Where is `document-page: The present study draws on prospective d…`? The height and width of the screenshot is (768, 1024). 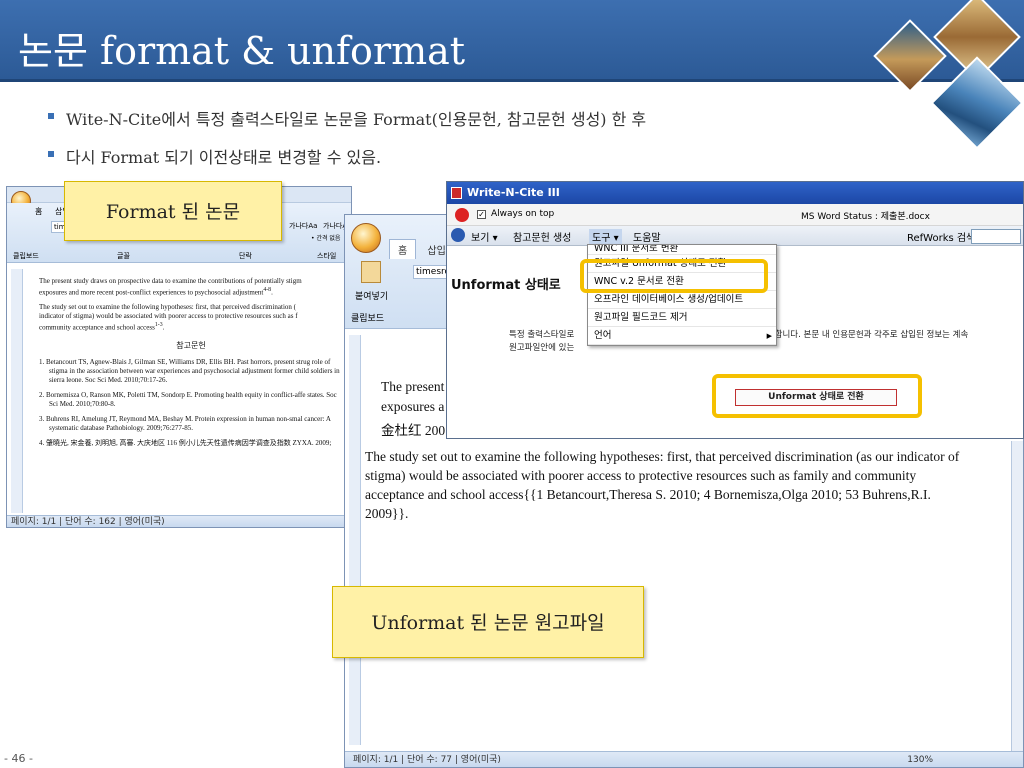 document-page: The present study draws on prospective d… is located at coordinates (190, 387).